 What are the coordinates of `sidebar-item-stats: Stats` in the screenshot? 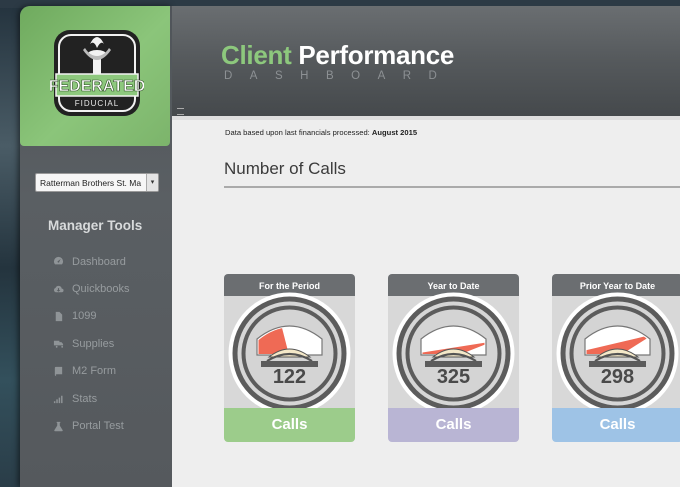 It's located at (91, 398).